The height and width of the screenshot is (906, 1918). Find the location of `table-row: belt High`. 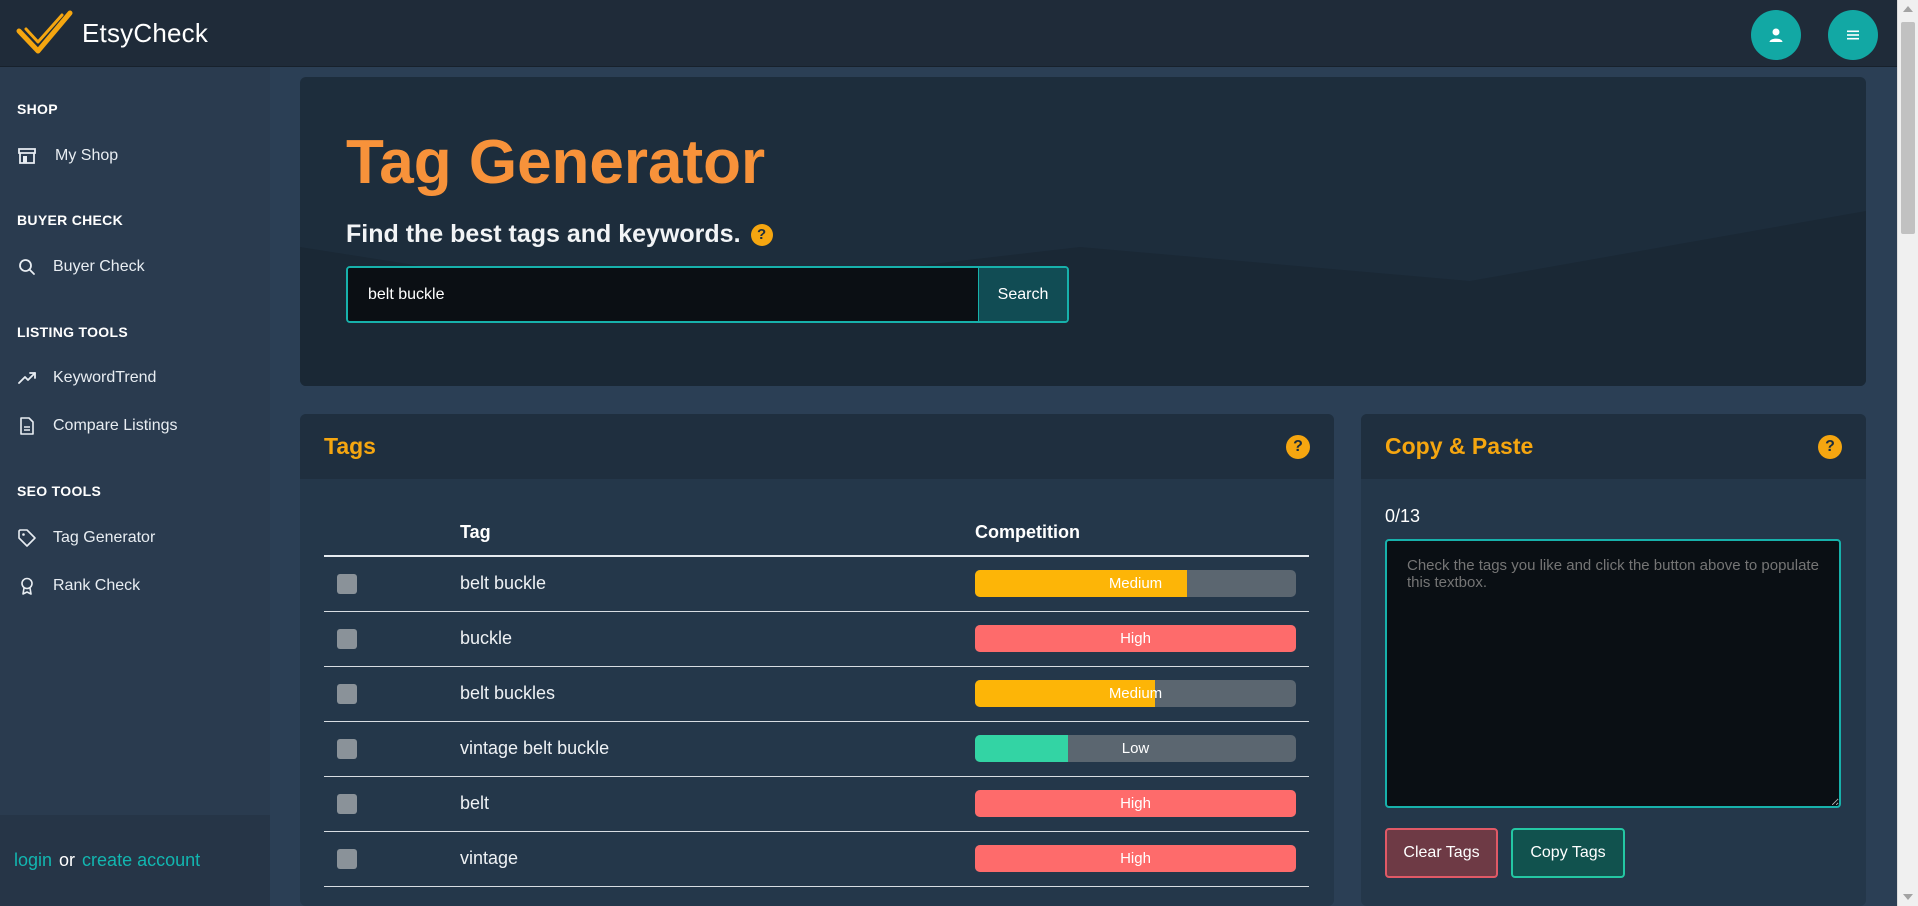

table-row: belt High is located at coordinates (816, 804).